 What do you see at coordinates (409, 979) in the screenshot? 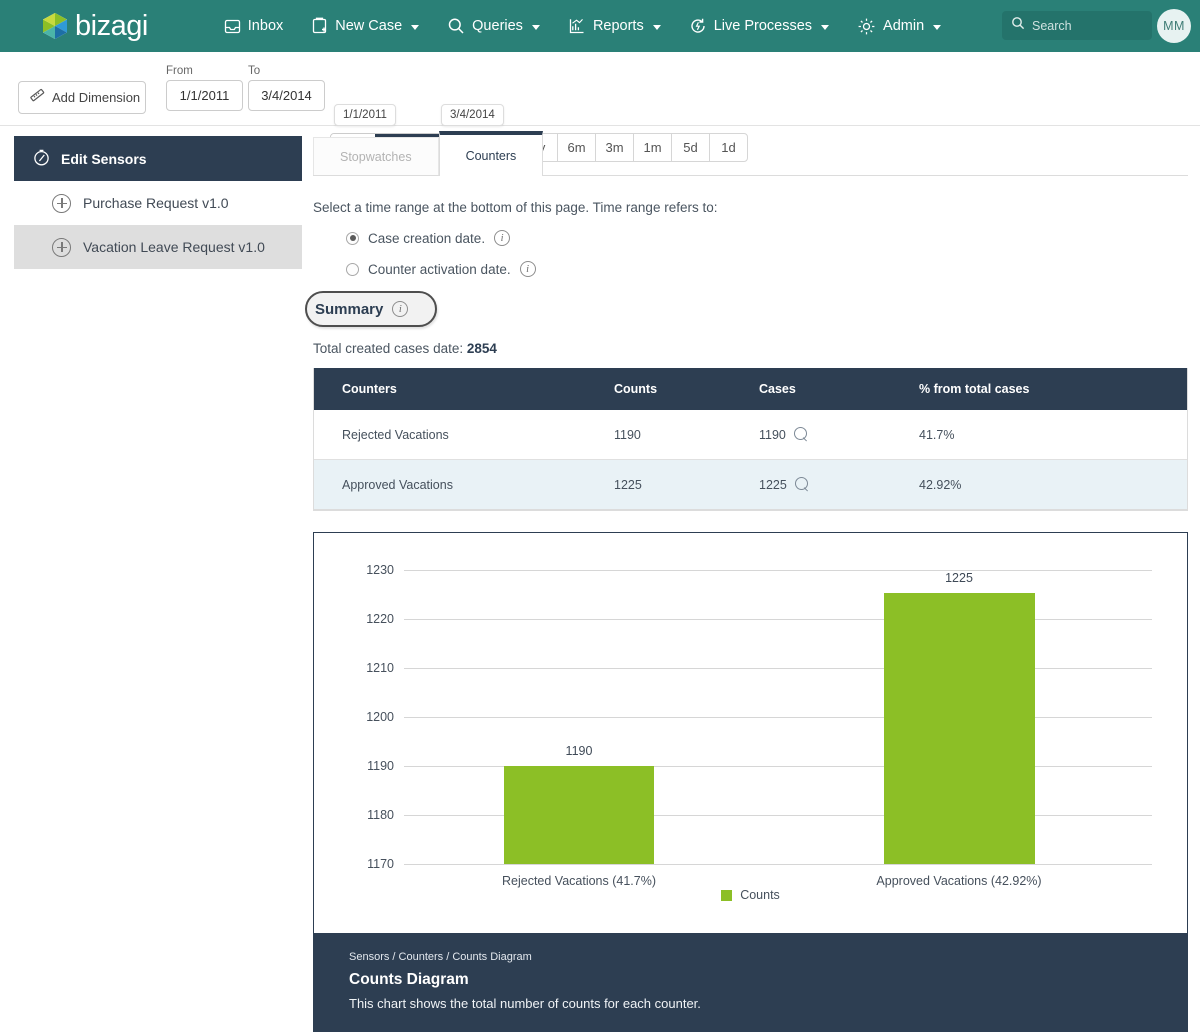
I see `chart-title: Counts Diagram` at bounding box center [409, 979].